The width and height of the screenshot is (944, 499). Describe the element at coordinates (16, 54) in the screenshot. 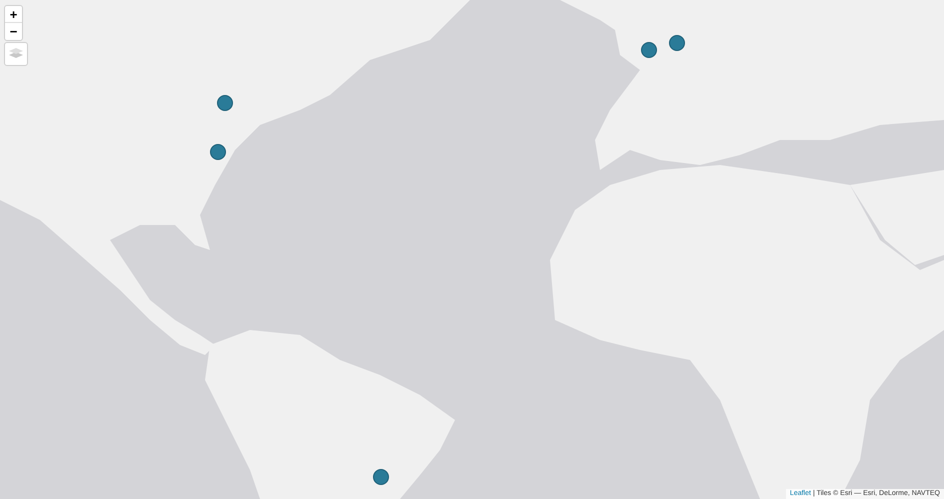

I see `layers-icon` at that location.